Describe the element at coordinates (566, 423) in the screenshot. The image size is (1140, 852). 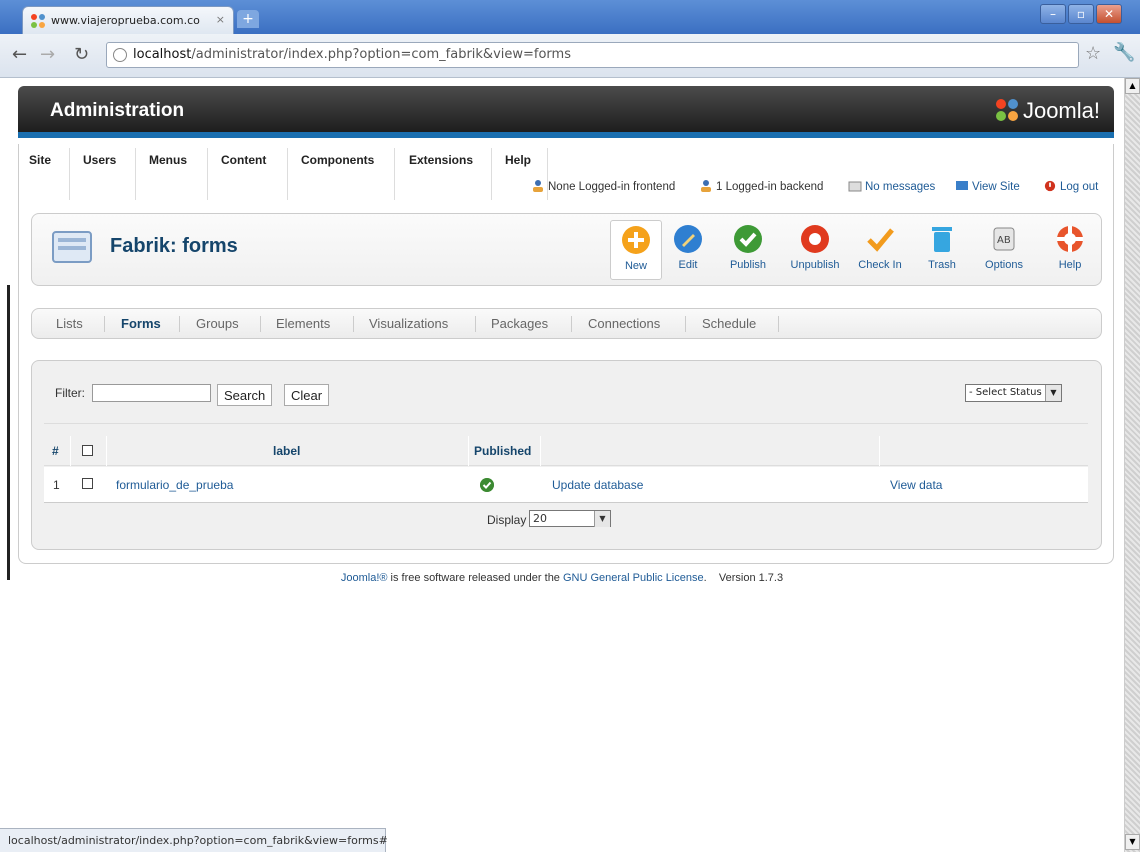
I see `divider` at that location.